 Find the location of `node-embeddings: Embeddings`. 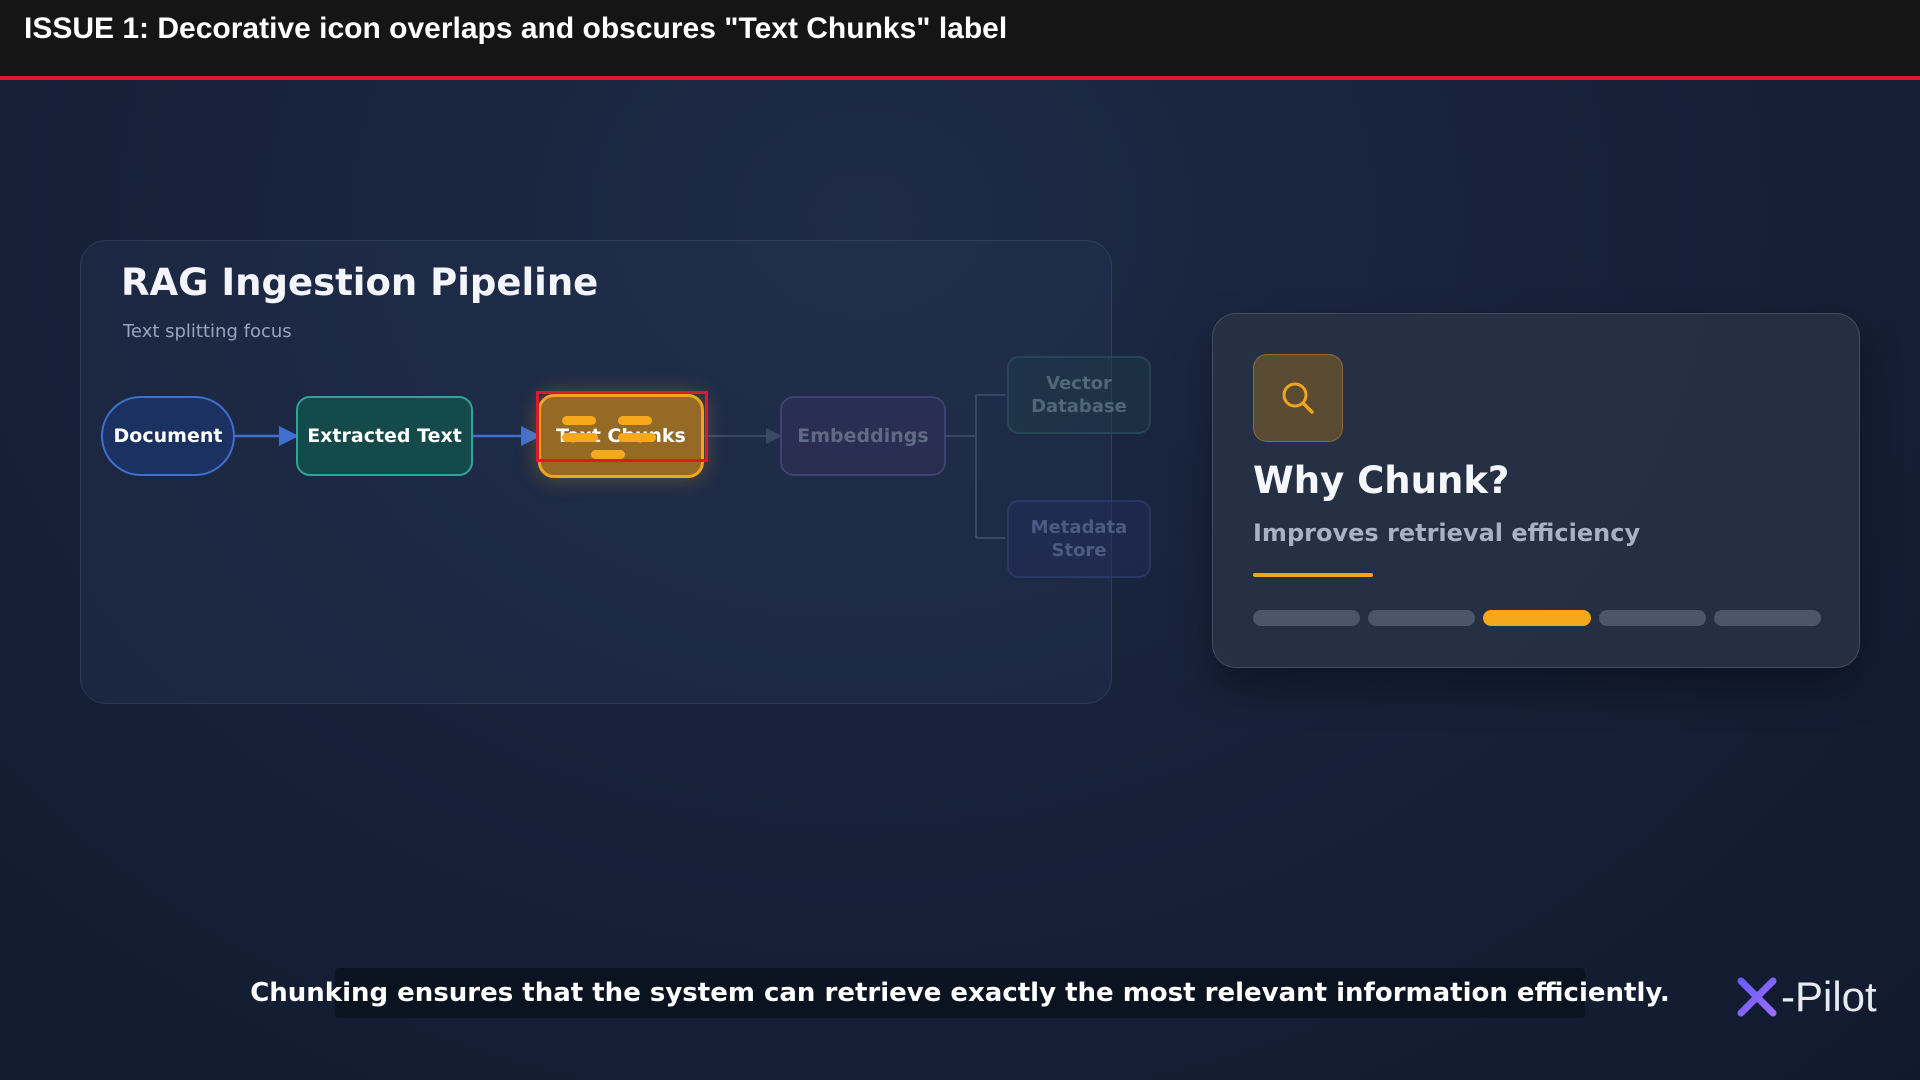

node-embeddings: Embeddings is located at coordinates (863, 436).